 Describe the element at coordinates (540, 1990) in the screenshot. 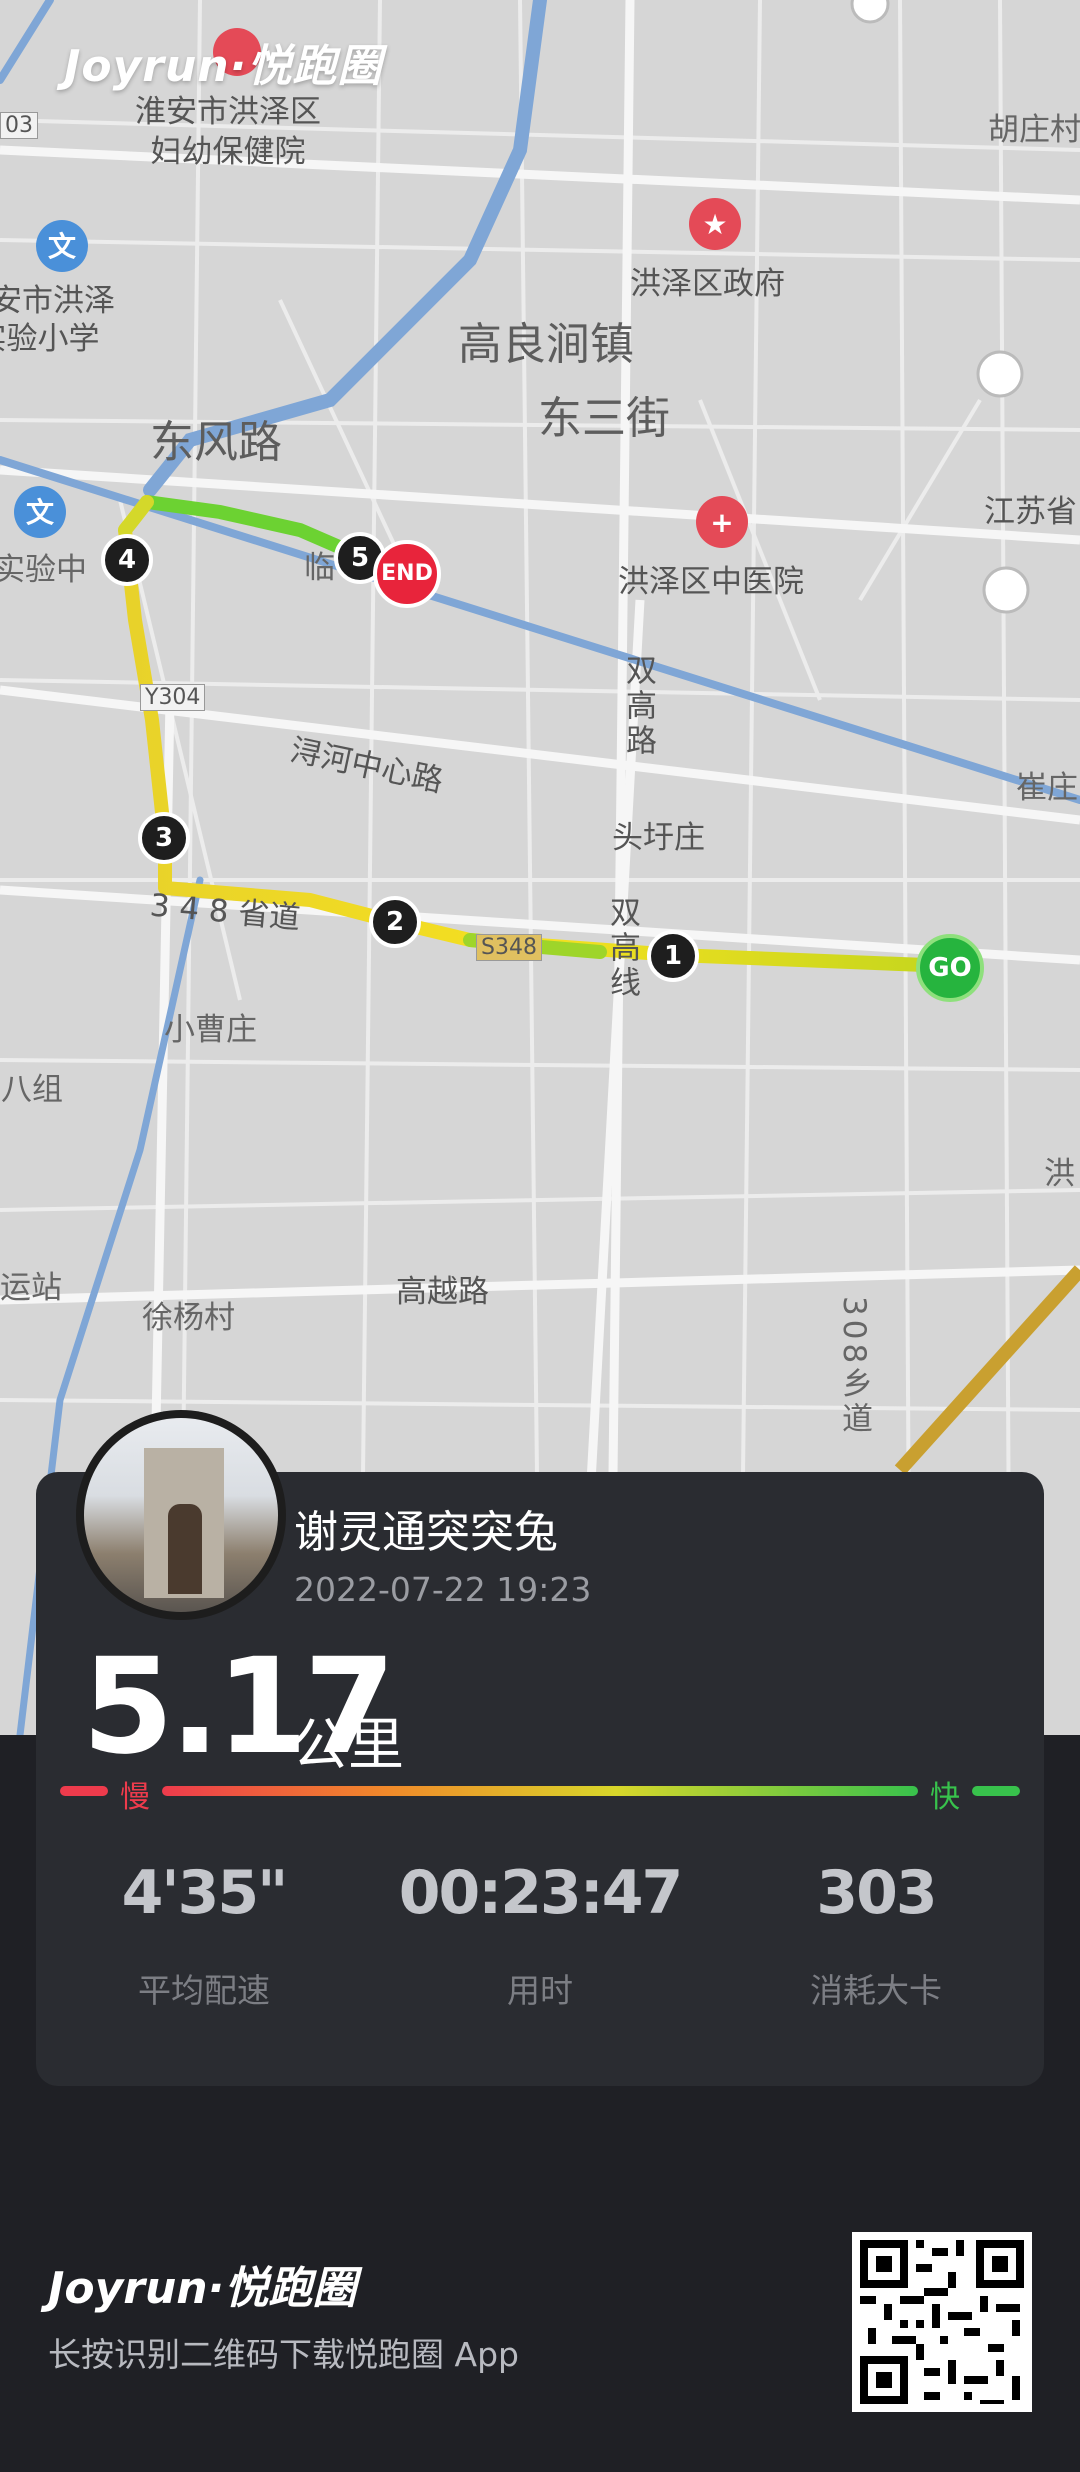

I see `duration-label: 用时` at that location.